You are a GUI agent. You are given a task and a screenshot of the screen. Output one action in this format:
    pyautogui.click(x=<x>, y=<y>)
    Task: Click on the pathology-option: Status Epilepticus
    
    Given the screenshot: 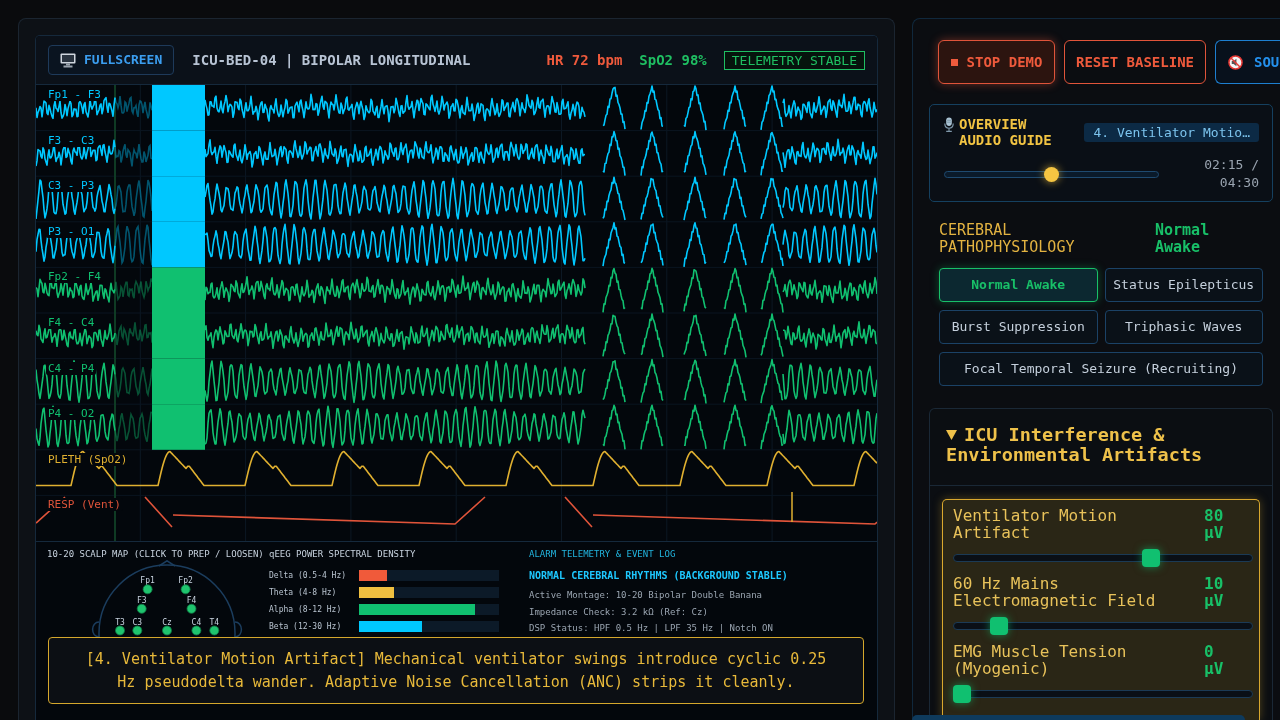 What is the action you would take?
    pyautogui.click(x=1183, y=285)
    